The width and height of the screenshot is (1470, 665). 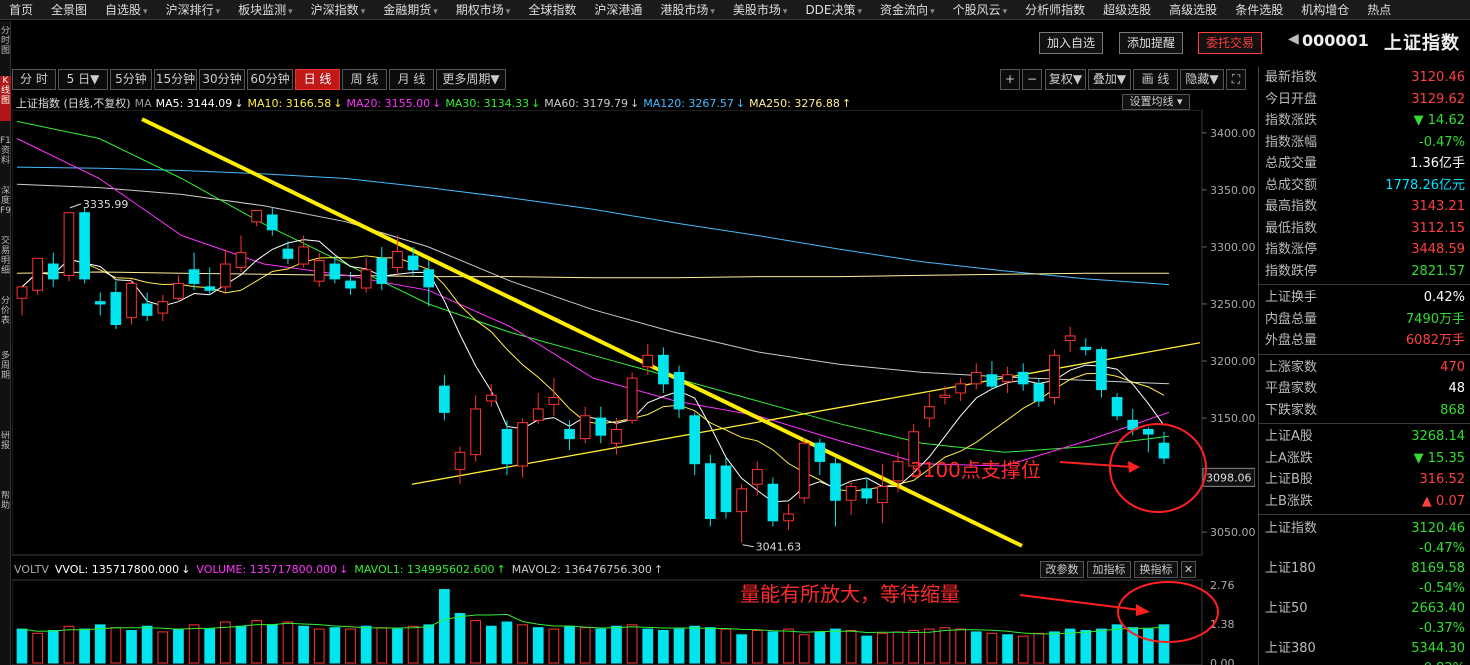 What do you see at coordinates (317, 79) in the screenshot?
I see `period-button: 日 线` at bounding box center [317, 79].